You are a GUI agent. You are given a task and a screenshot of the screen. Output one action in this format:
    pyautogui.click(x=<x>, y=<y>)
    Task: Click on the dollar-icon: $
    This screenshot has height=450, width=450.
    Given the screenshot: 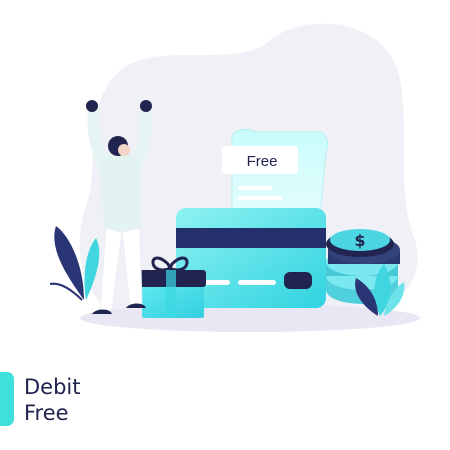 What is the action you would take?
    pyautogui.click(x=359, y=240)
    